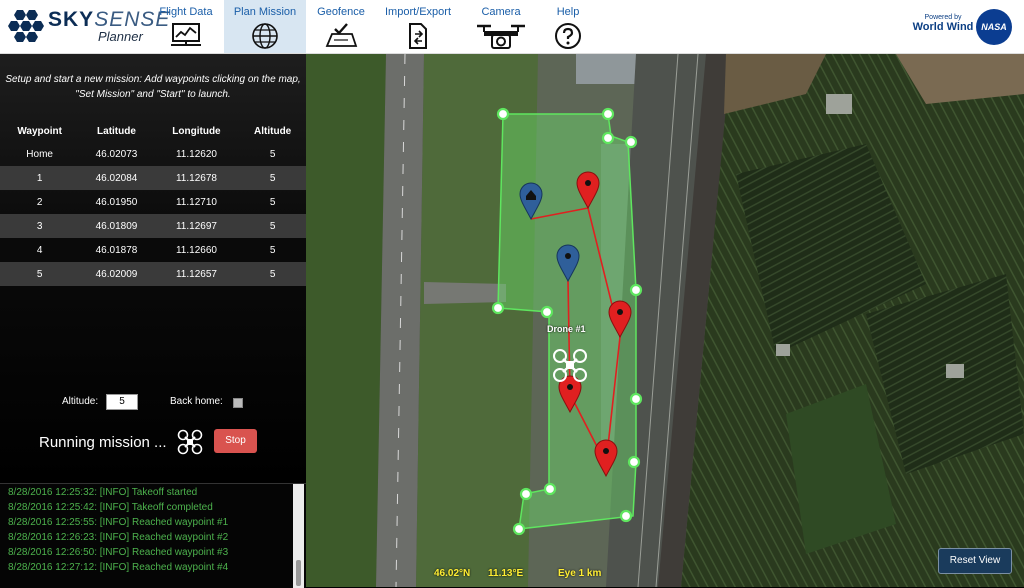  What do you see at coordinates (568, 12) in the screenshot?
I see `tab-label: Help` at bounding box center [568, 12].